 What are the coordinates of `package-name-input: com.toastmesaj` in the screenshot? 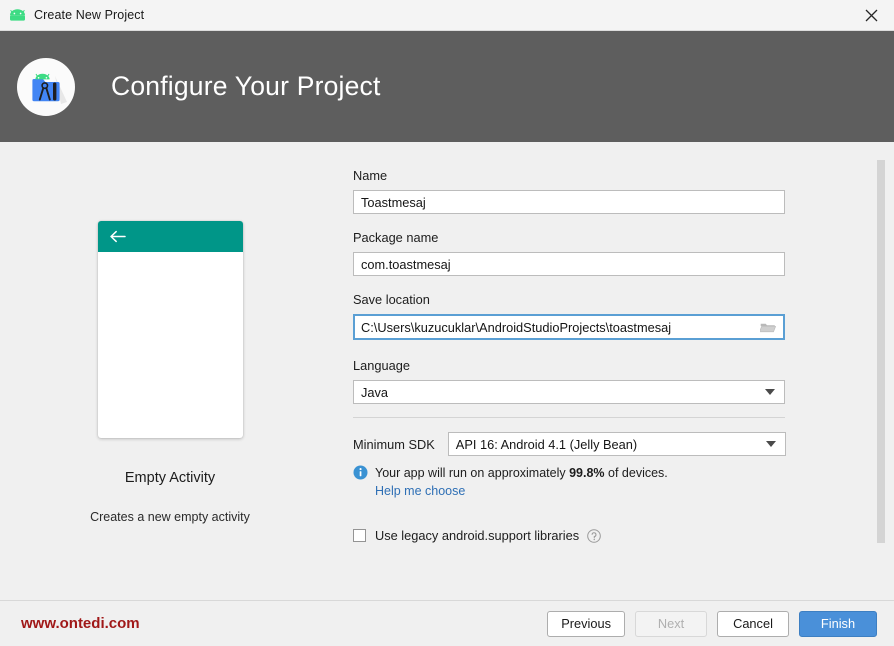 It's located at (569, 264).